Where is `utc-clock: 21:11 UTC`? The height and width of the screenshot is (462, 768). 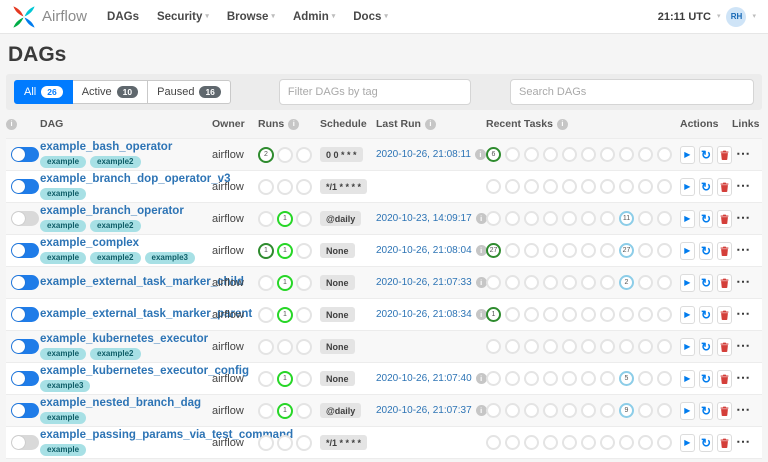
utc-clock: 21:11 UTC is located at coordinates (684, 17).